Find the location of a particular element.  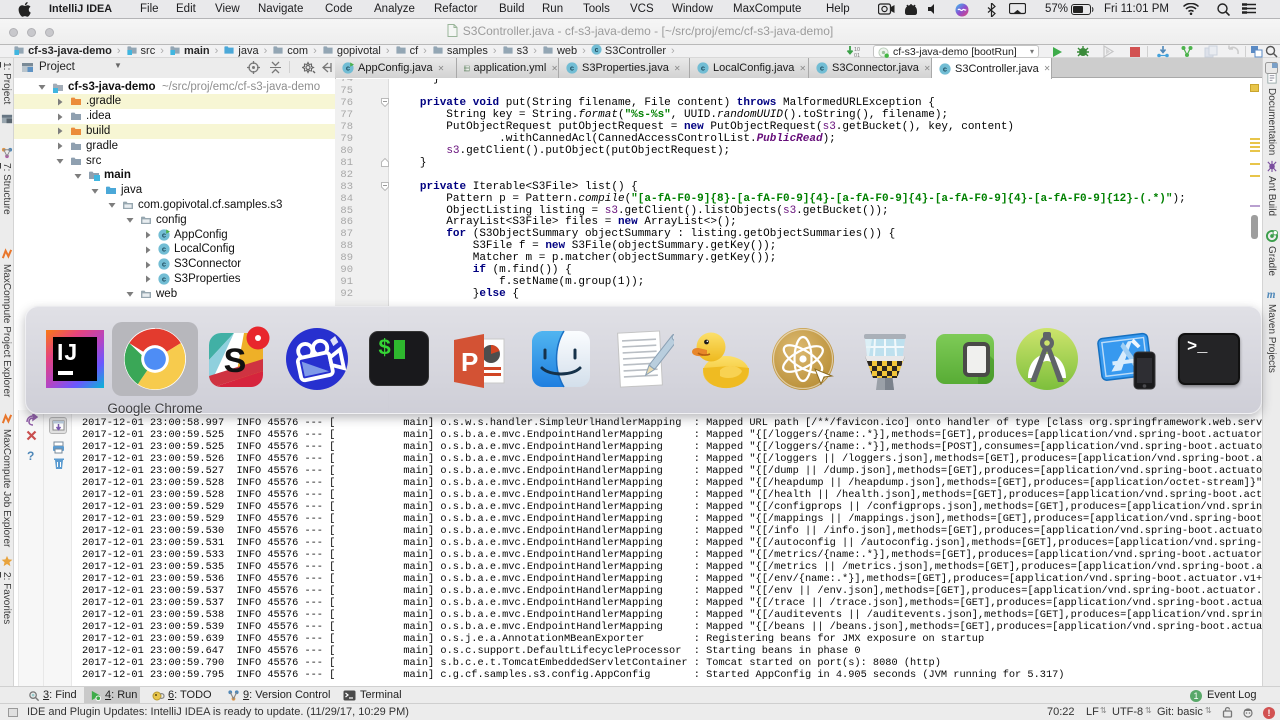

svg-text: S is located at coordinates (235, 361).